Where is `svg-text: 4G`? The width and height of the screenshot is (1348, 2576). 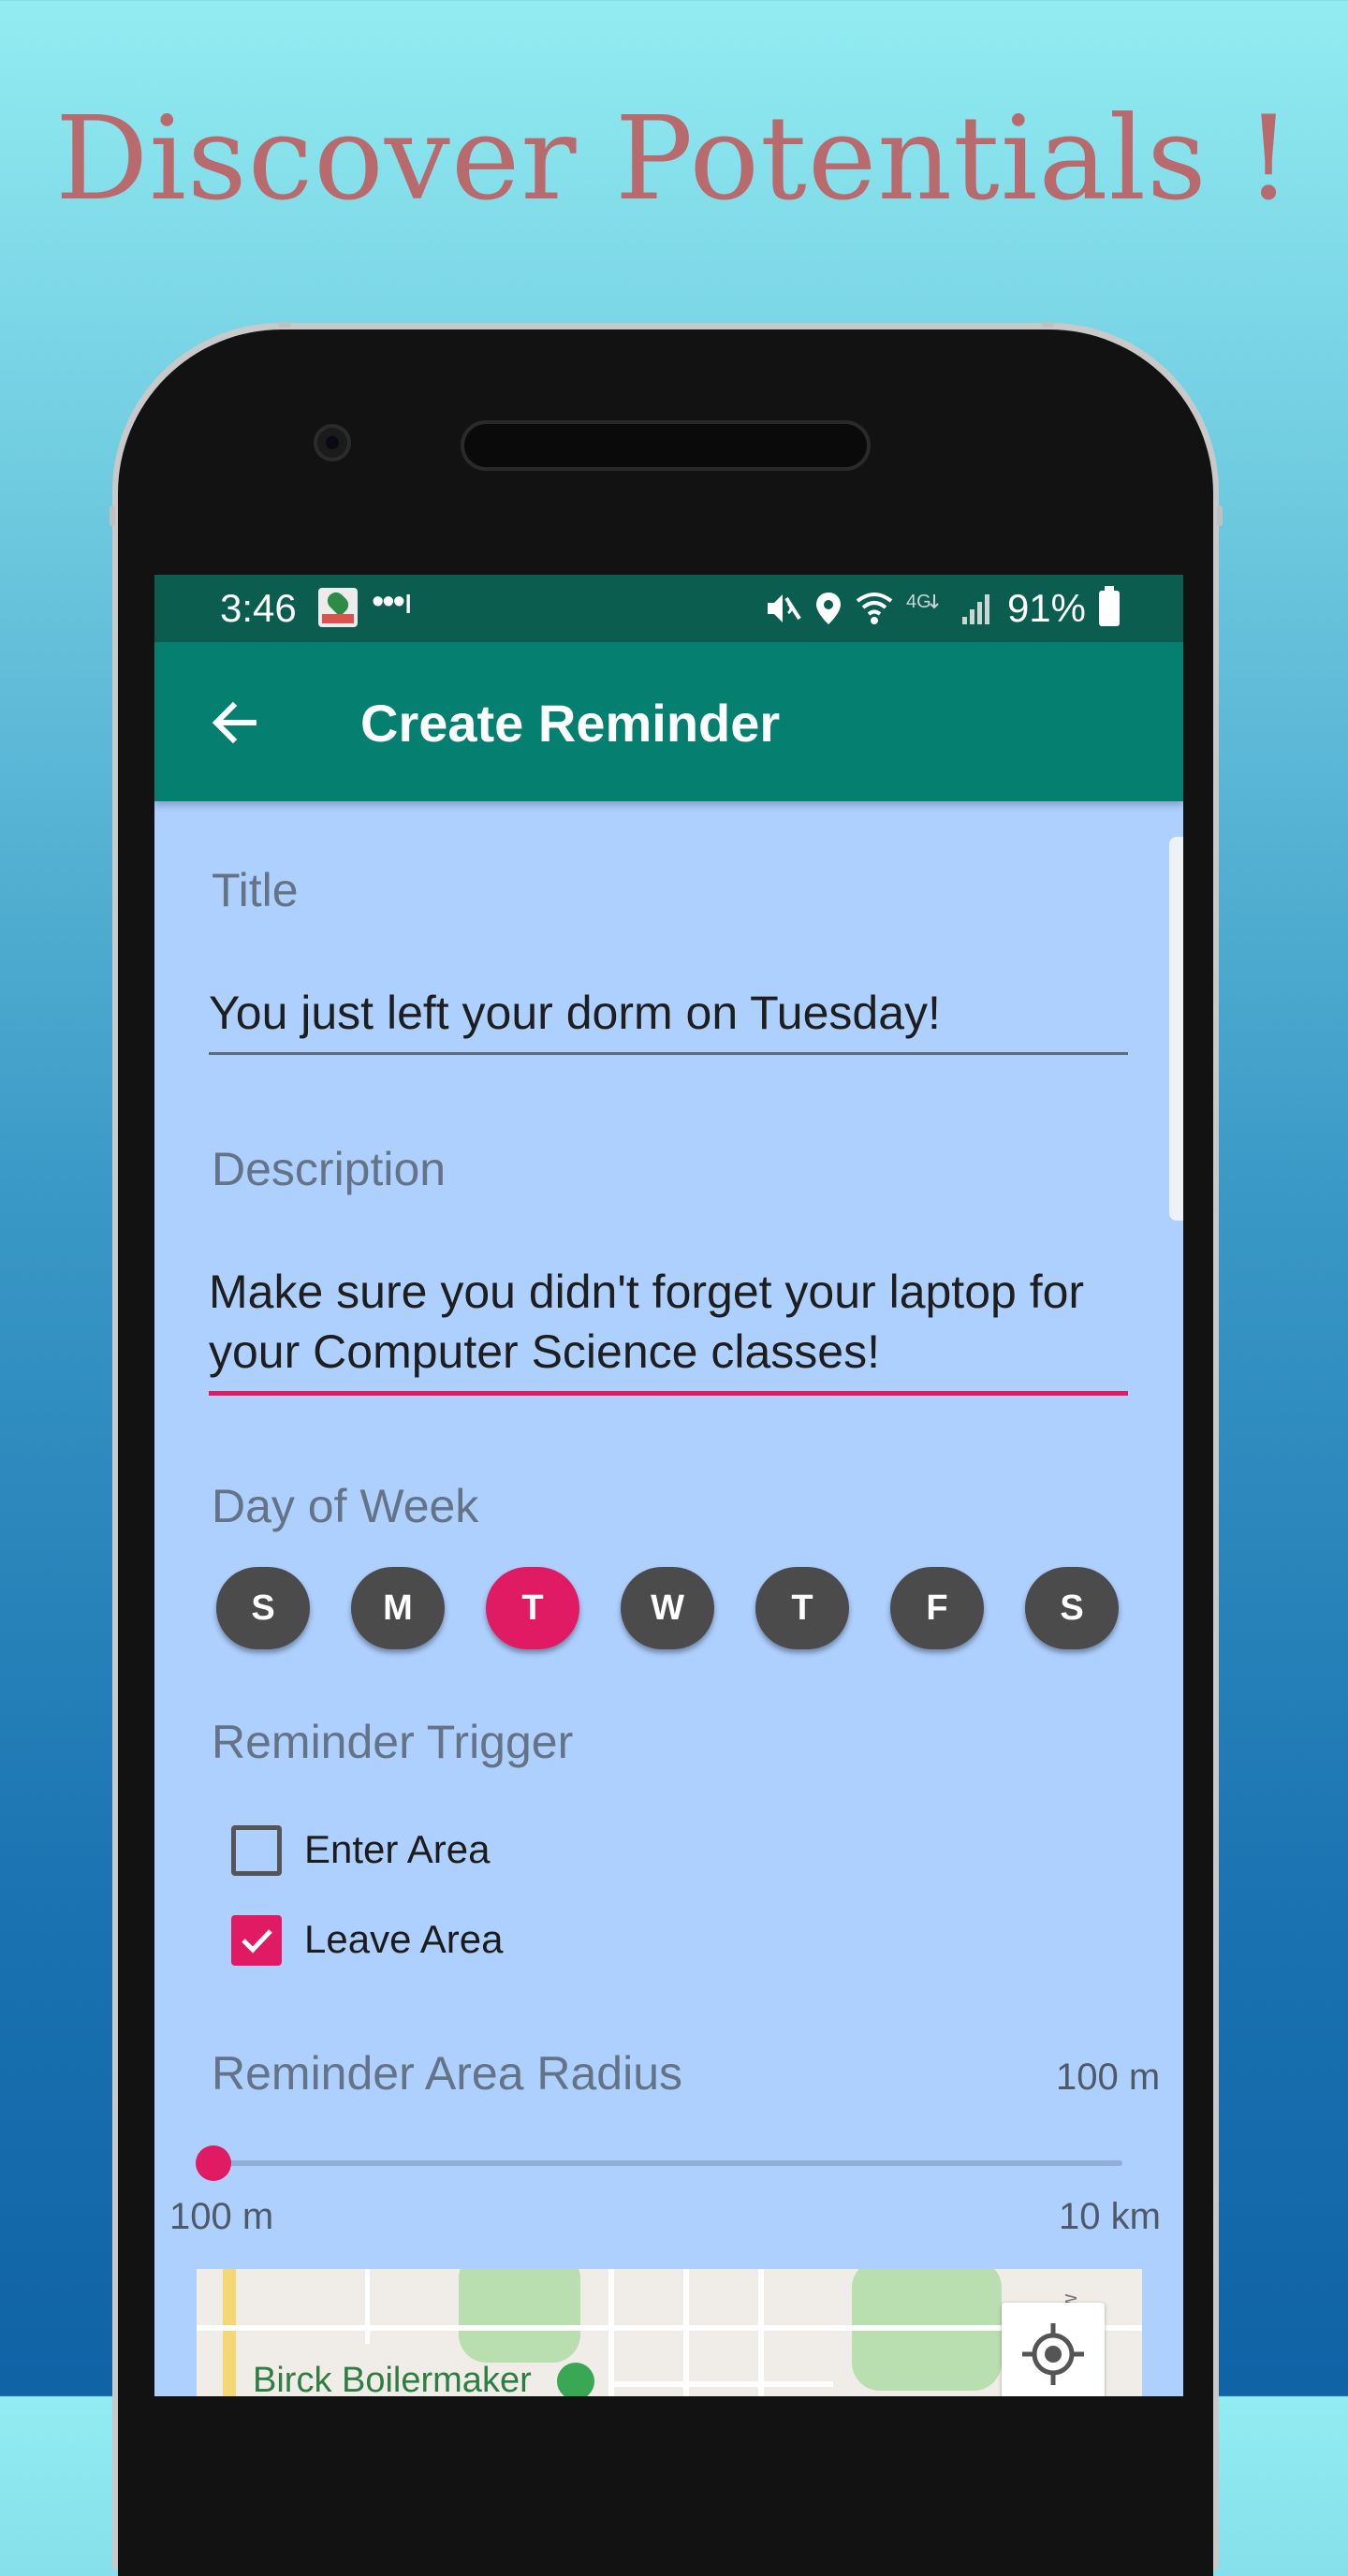
svg-text: 4G is located at coordinates (919, 602).